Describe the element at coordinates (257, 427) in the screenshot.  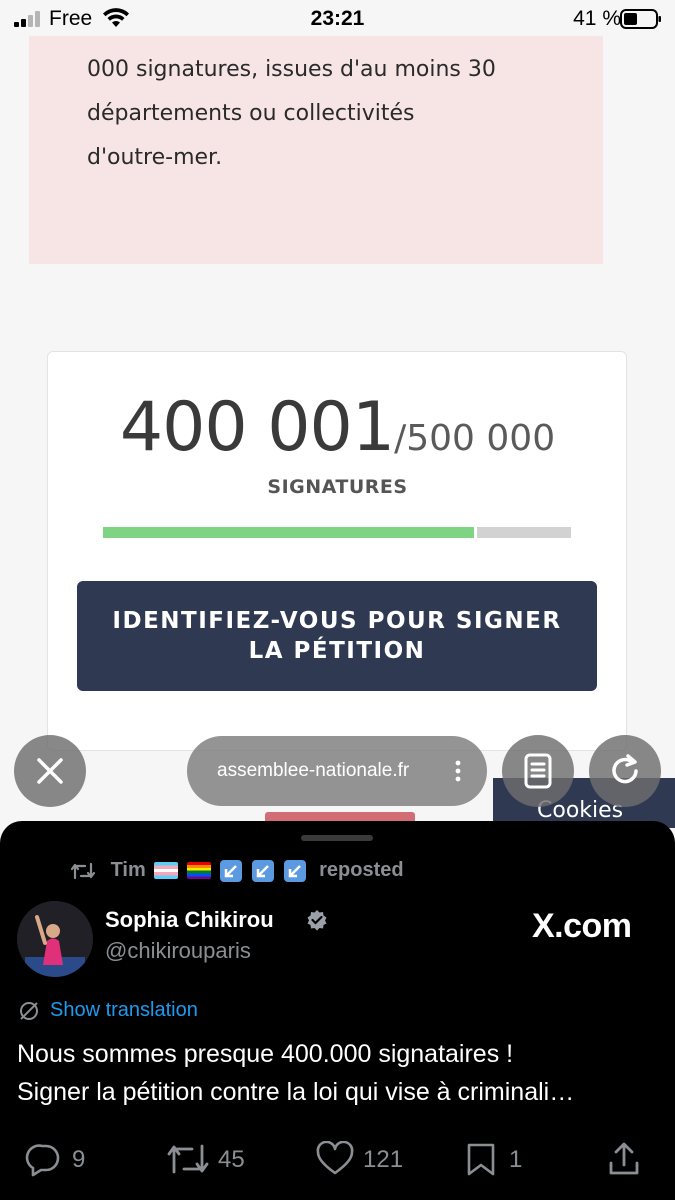
I see `signature-count: 400 001` at that location.